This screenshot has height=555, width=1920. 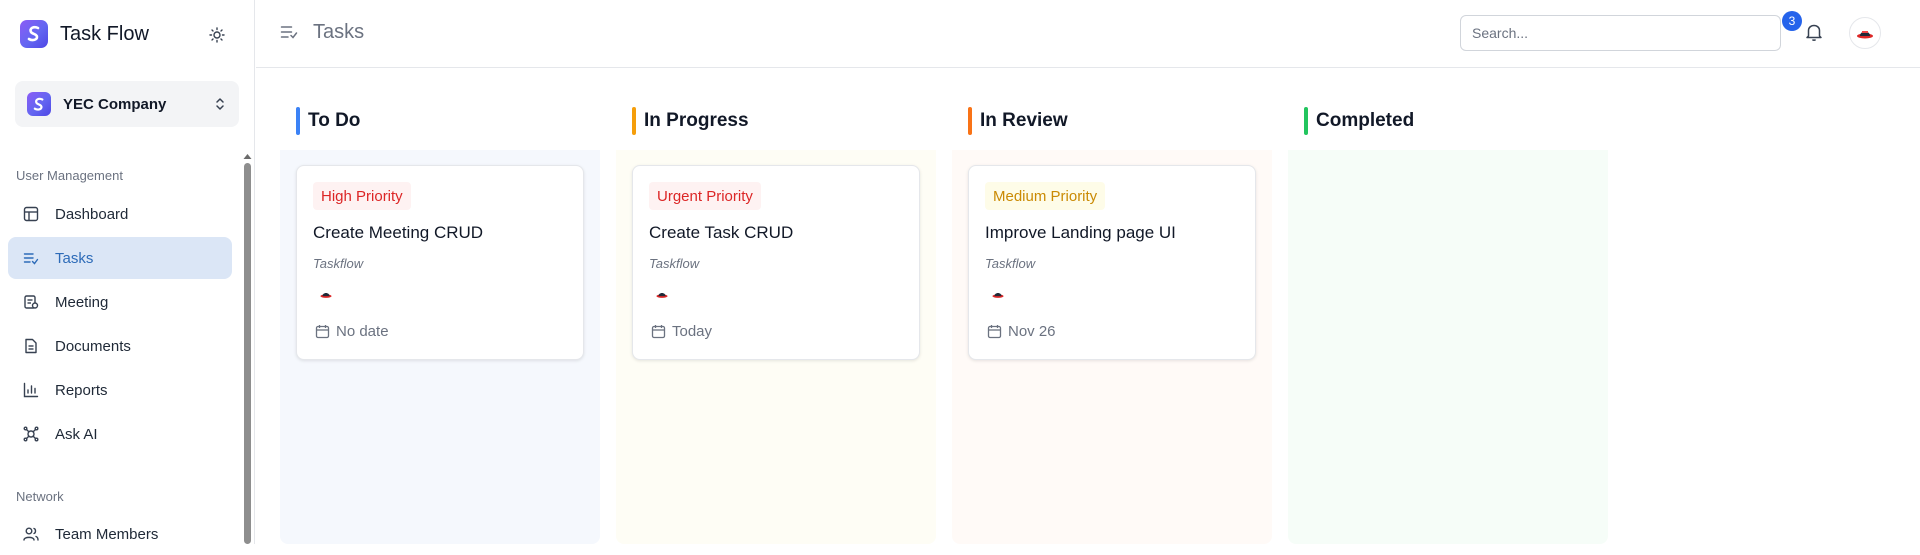 What do you see at coordinates (362, 196) in the screenshot?
I see `priority-badge: High Priority` at bounding box center [362, 196].